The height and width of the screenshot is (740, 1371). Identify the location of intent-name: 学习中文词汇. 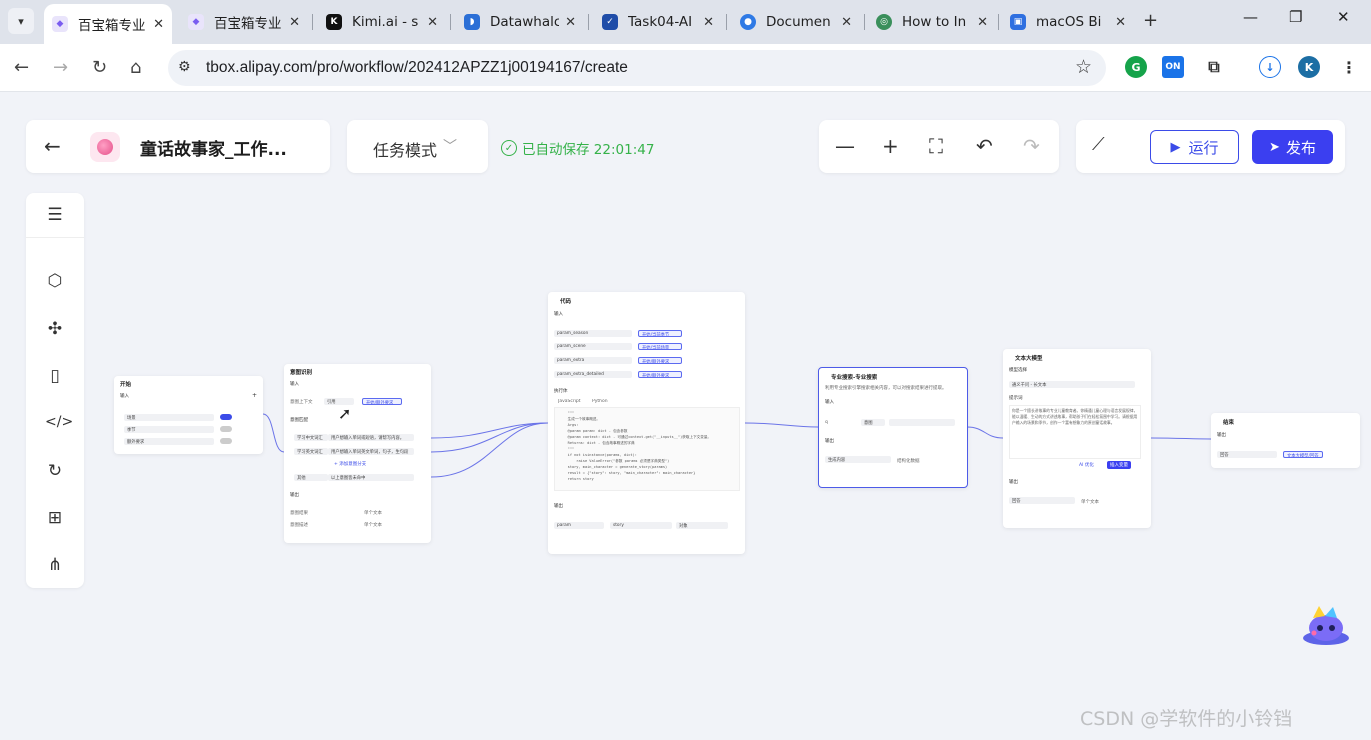
(311, 437).